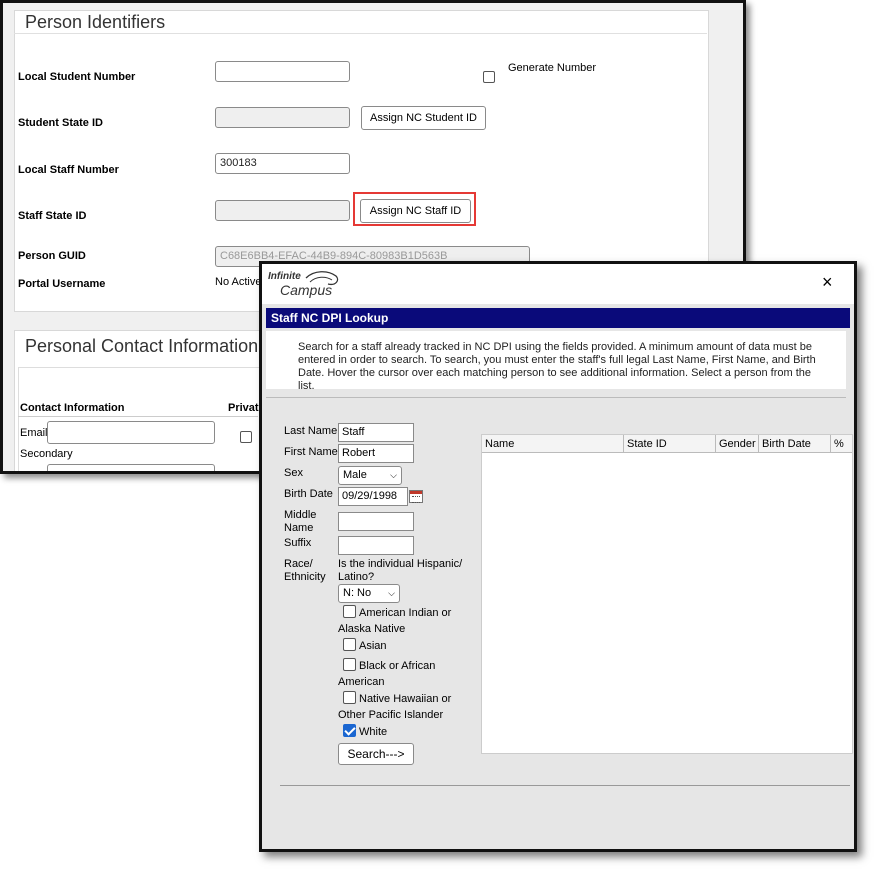 This screenshot has height=874, width=878. I want to click on email-label: Email:, so click(35, 433).